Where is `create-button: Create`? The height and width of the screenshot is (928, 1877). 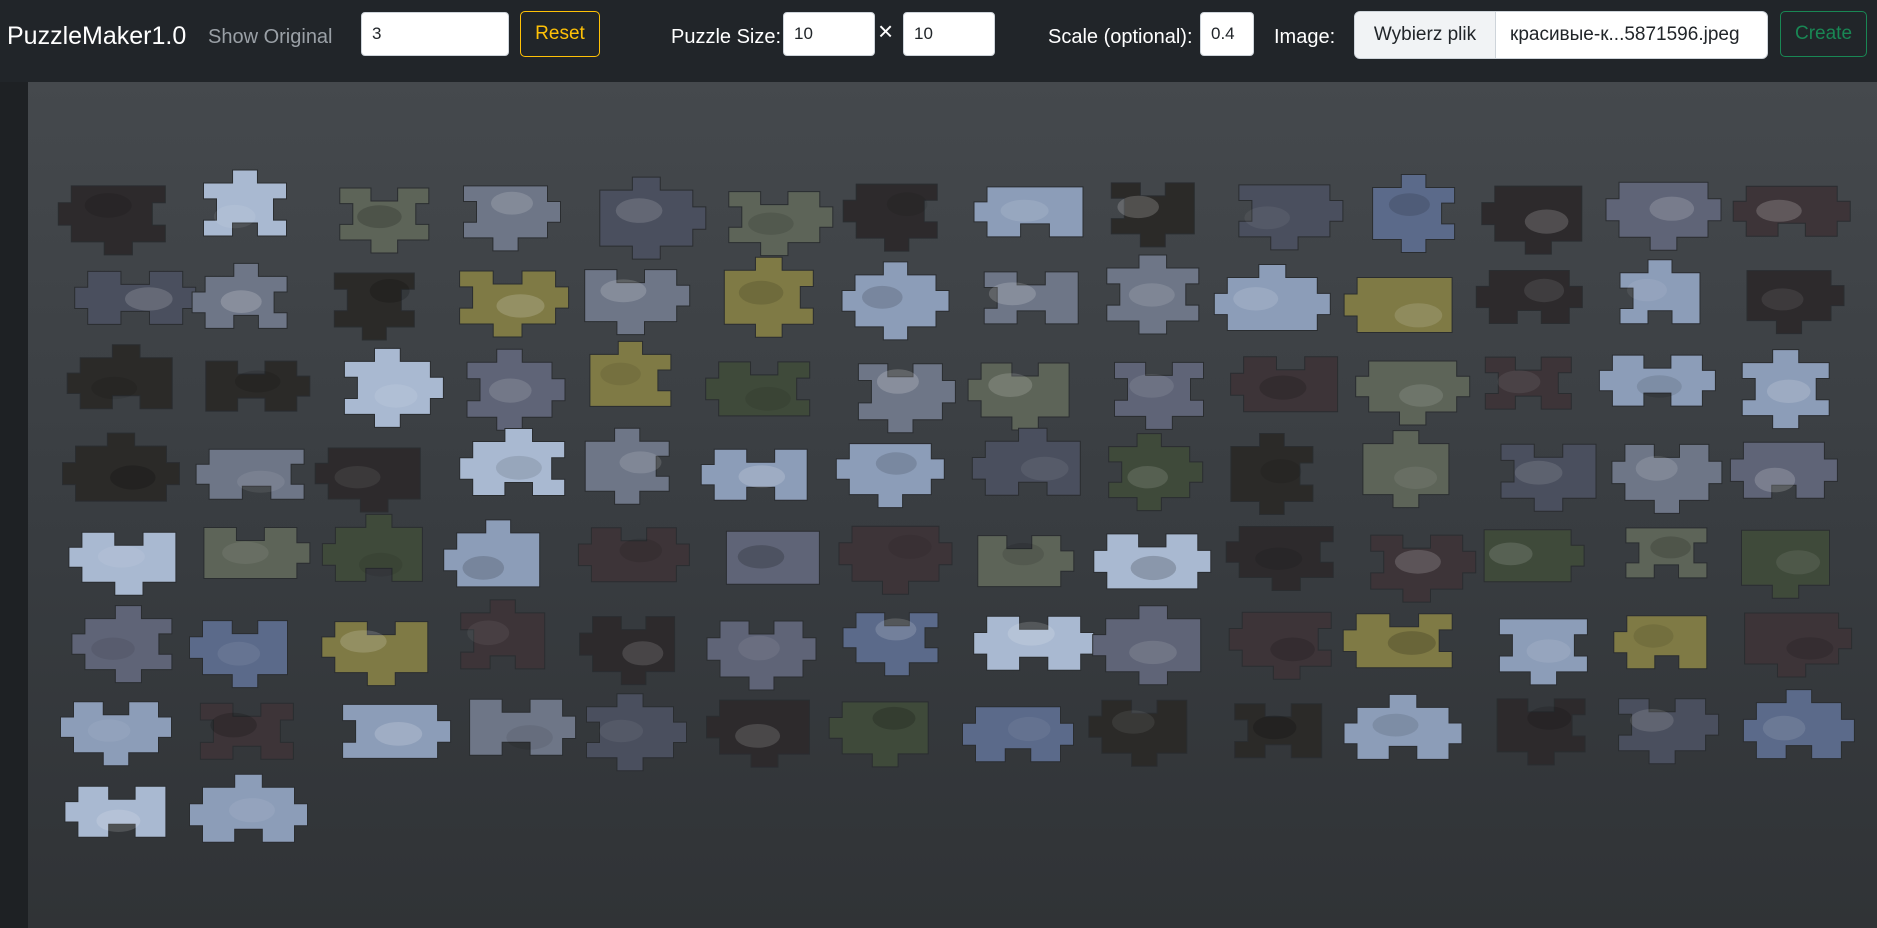
create-button: Create is located at coordinates (1823, 34).